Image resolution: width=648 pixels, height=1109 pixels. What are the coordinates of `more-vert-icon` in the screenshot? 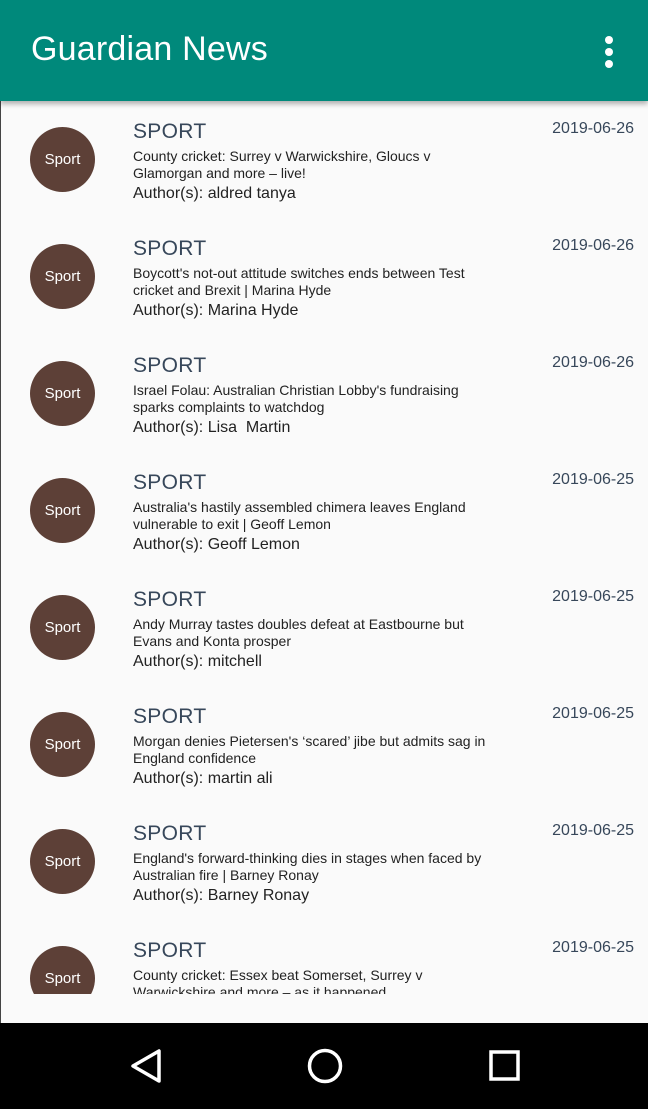 It's located at (609, 52).